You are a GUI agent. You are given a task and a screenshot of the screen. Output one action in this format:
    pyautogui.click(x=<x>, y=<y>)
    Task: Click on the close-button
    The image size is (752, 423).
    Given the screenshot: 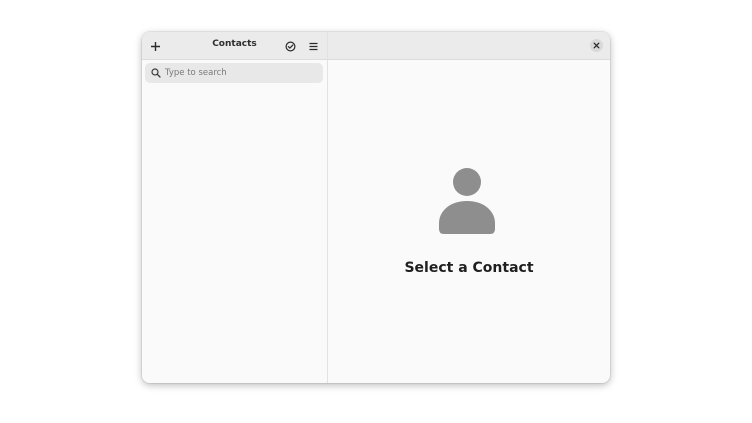 What is the action you would take?
    pyautogui.click(x=596, y=45)
    